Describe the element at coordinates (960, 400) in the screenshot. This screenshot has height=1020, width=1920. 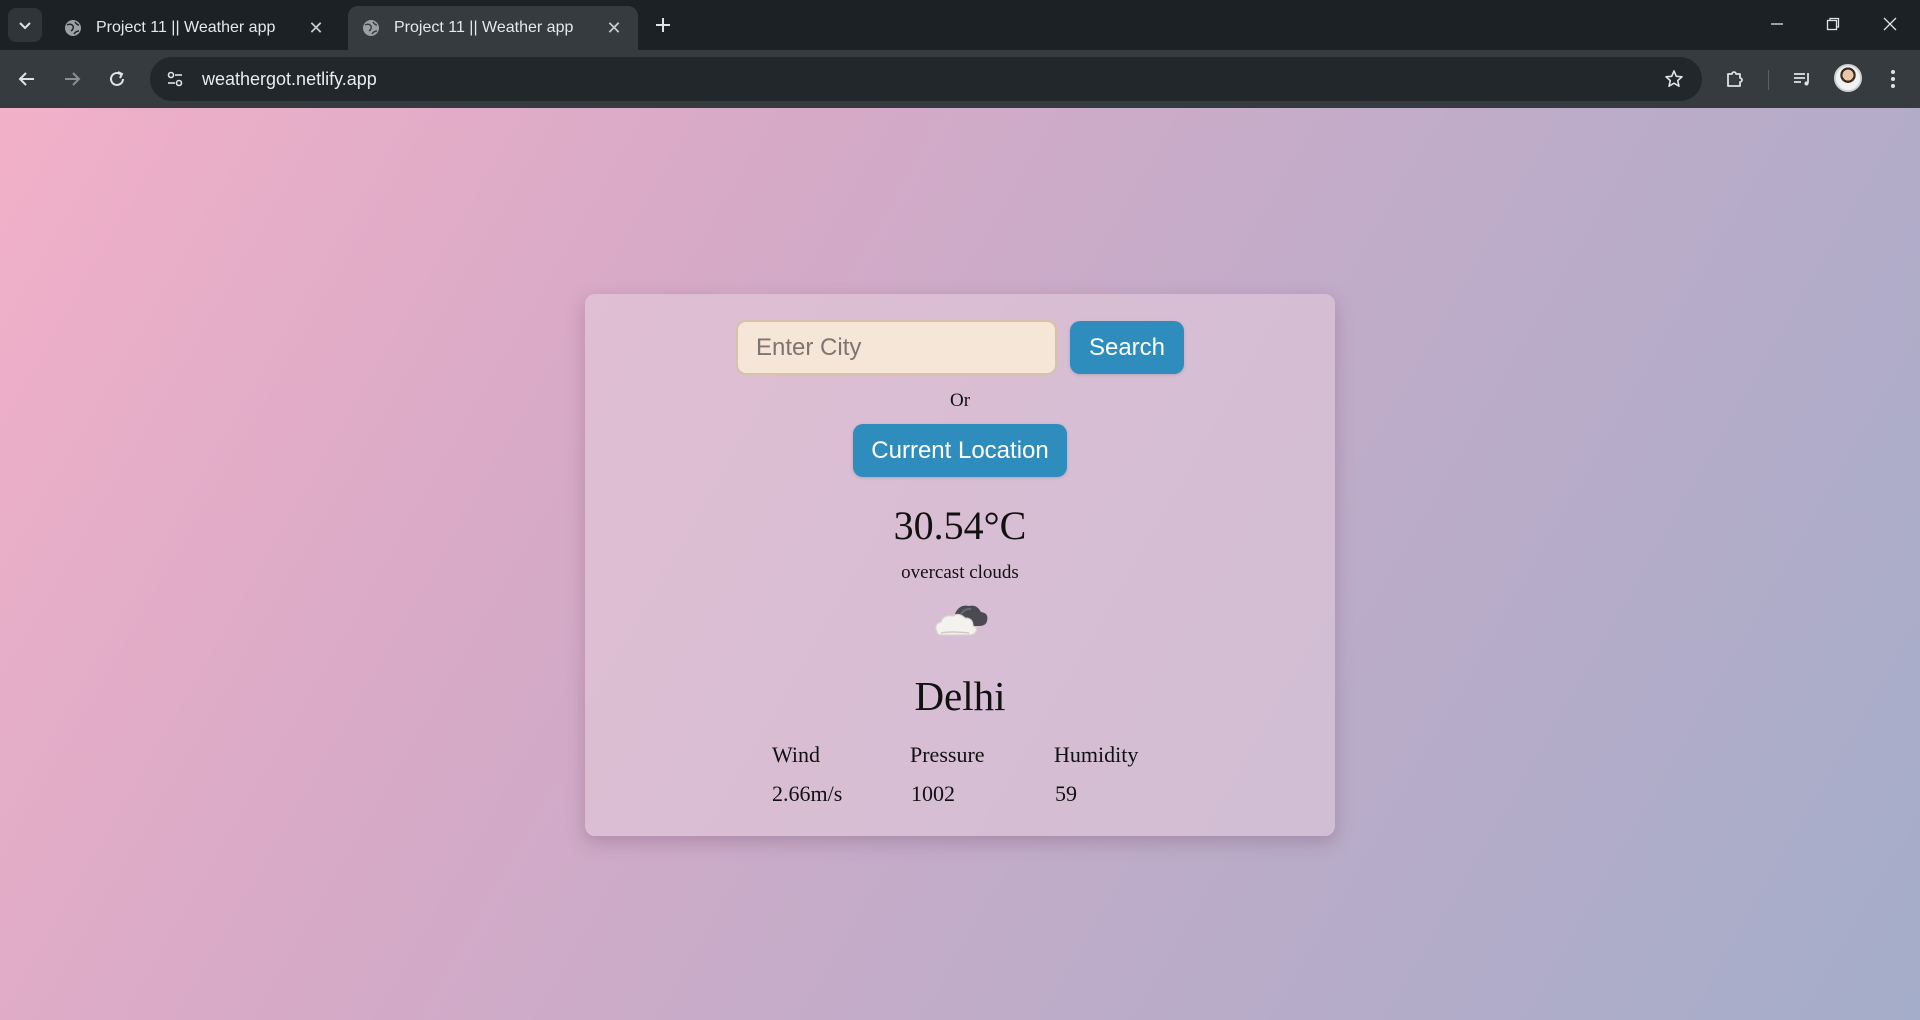
I see `or-label: Or` at that location.